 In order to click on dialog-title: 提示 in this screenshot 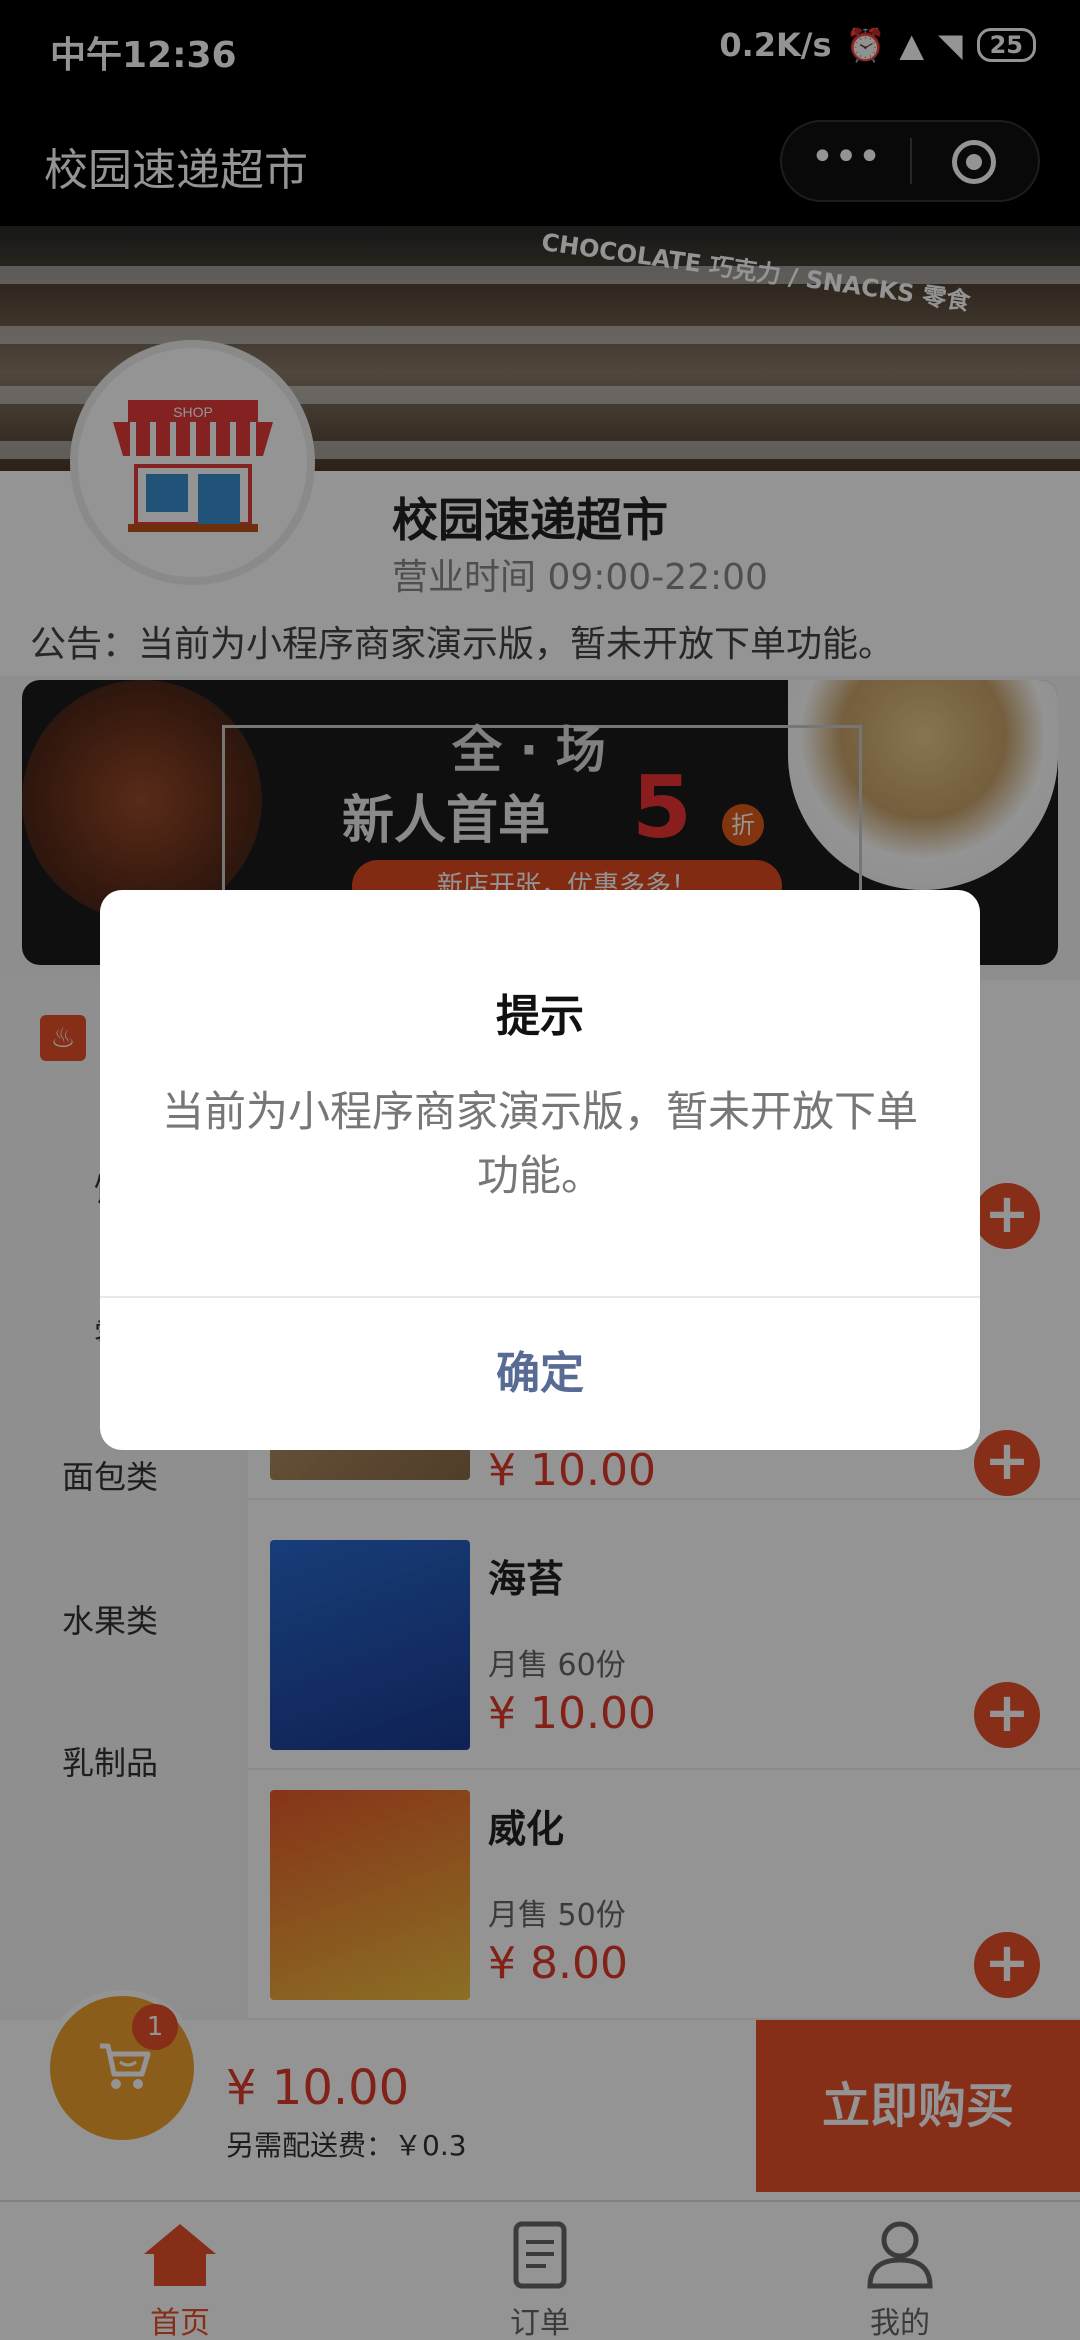, I will do `click(540, 1016)`.